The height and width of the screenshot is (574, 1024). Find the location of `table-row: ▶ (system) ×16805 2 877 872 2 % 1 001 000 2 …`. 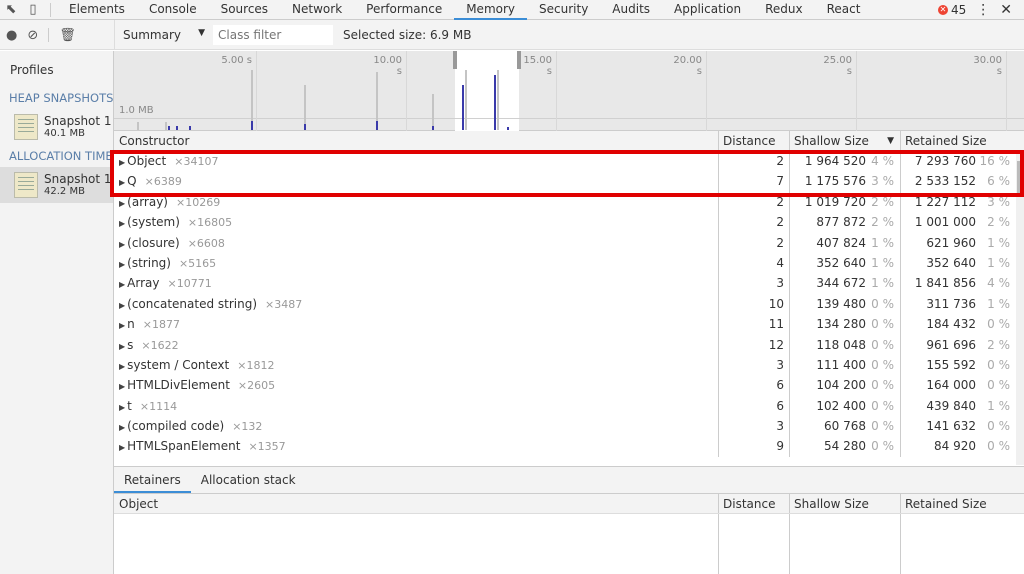

table-row: ▶ (system) ×16805 2 877 872 2 % 1 001 000 2 … is located at coordinates (569, 222).